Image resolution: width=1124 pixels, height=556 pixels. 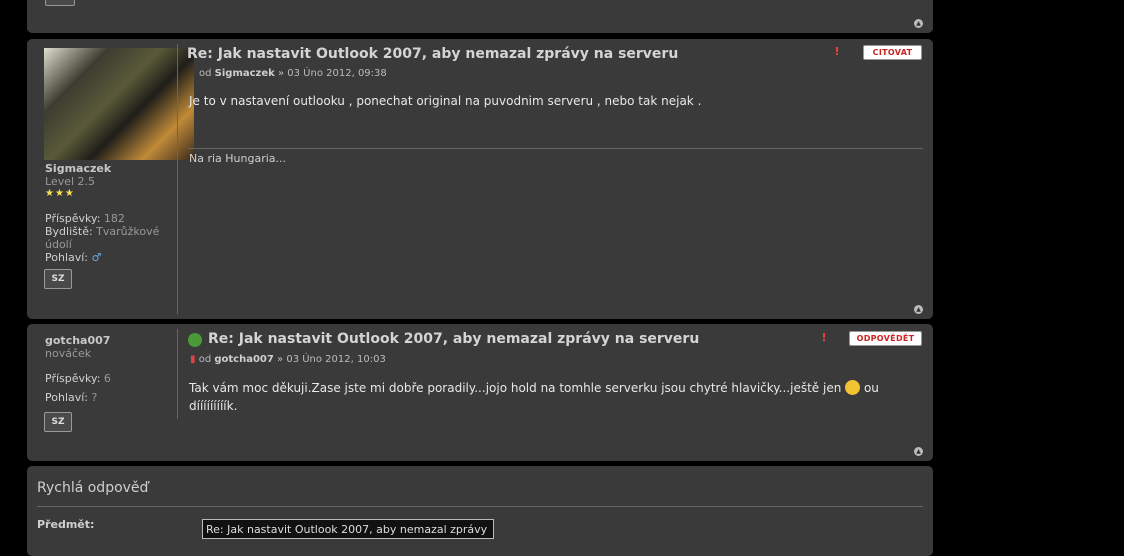 I want to click on quick-reply-title: Rychlá odpověď, so click(x=93, y=488).